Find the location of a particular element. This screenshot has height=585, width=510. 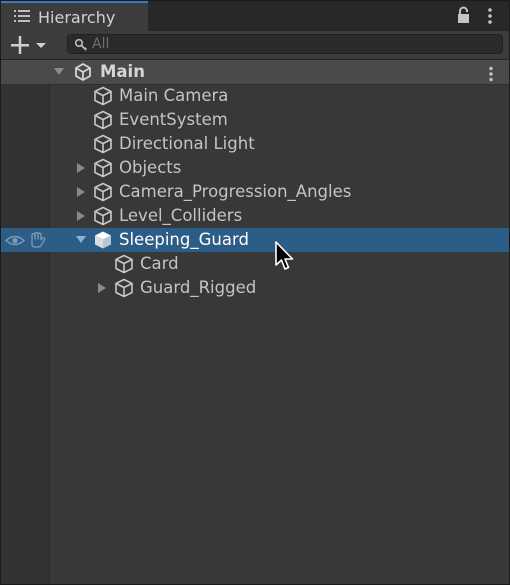

hierarchy-item-level-colliders: Level_Colliders is located at coordinates (255, 216).